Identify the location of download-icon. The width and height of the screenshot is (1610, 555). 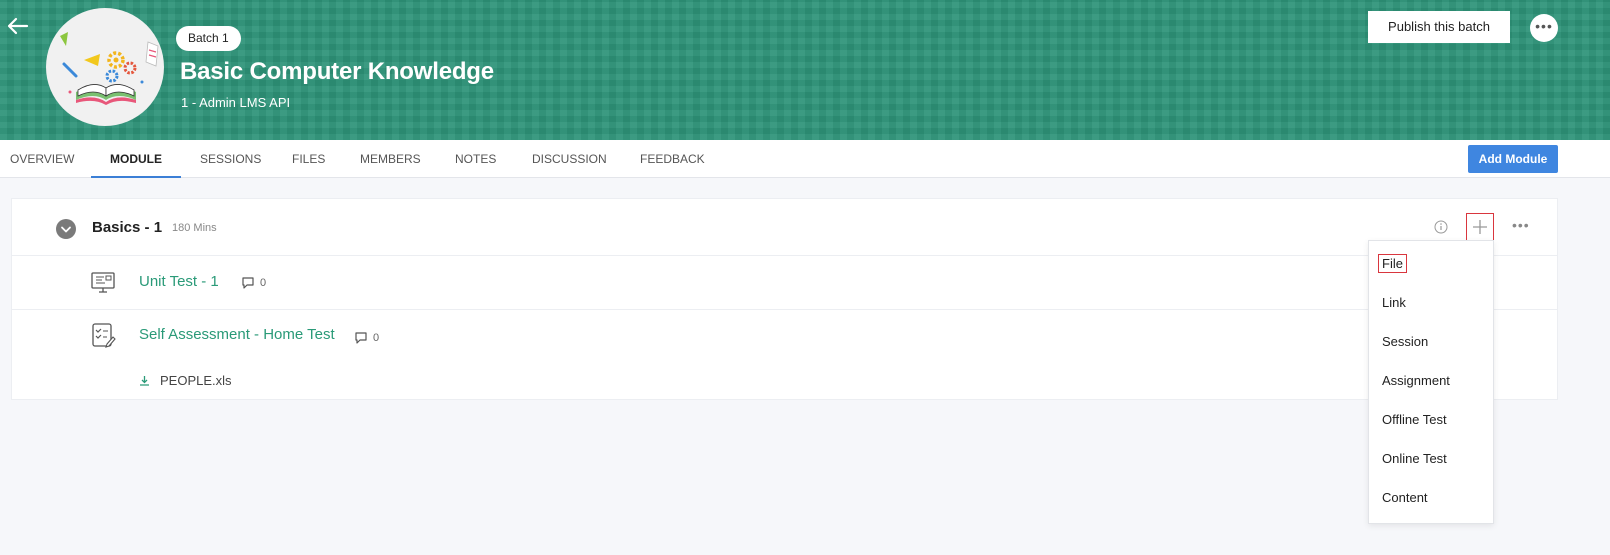
(144, 381).